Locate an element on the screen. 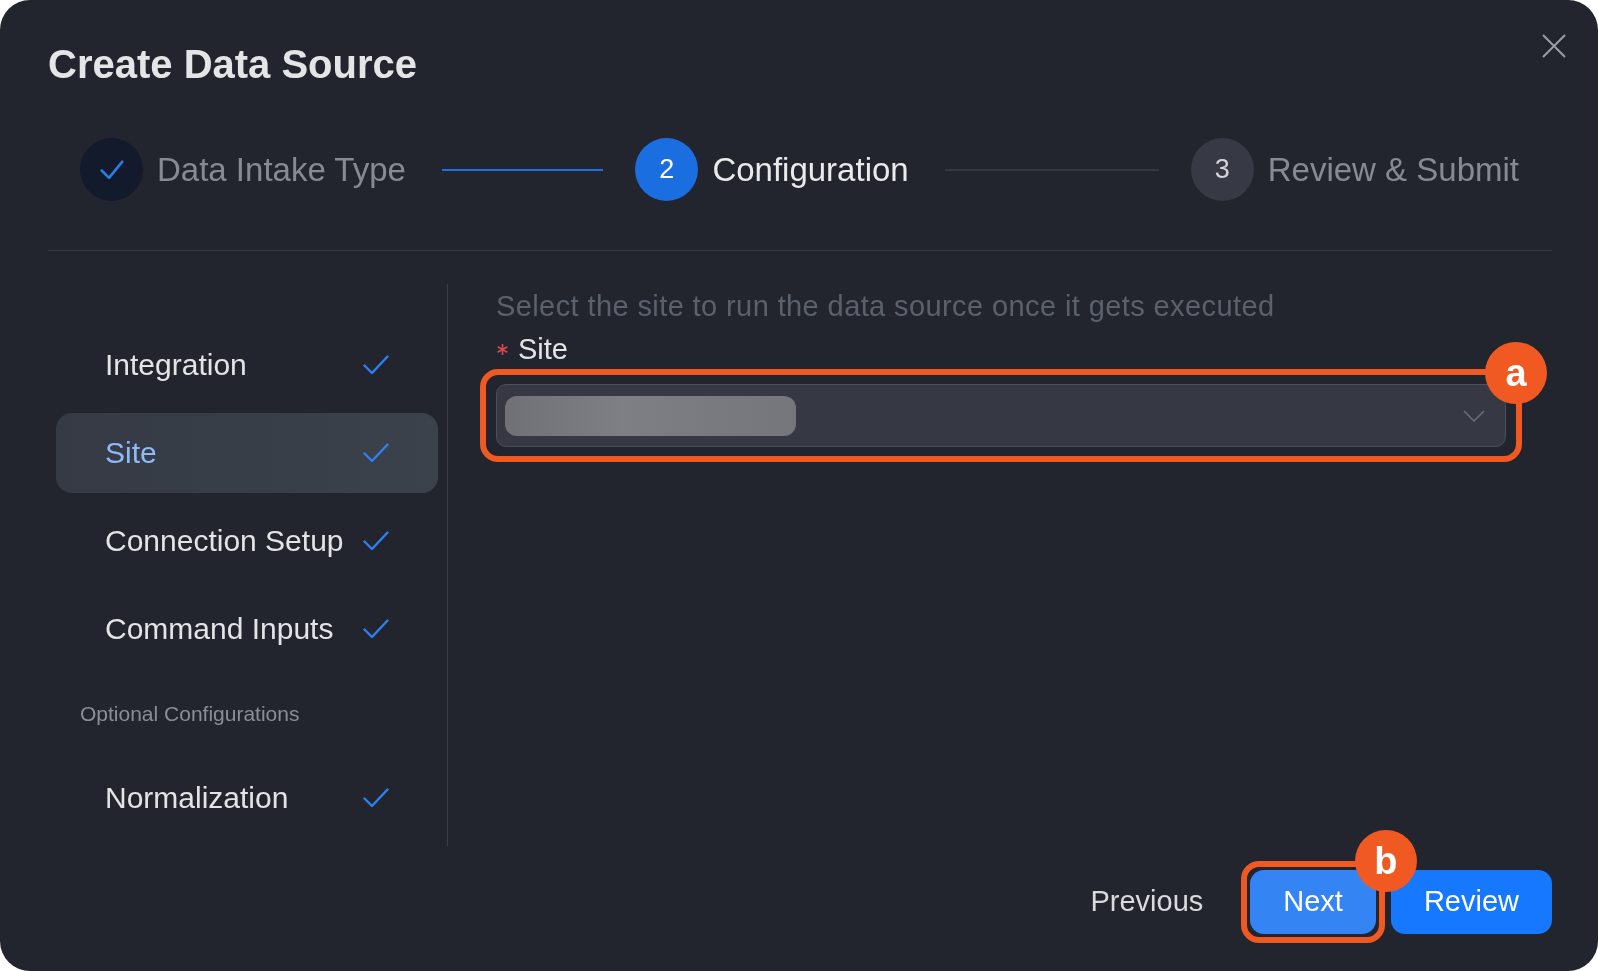 This screenshot has height=971, width=1598. close-icon is located at coordinates (1554, 46).